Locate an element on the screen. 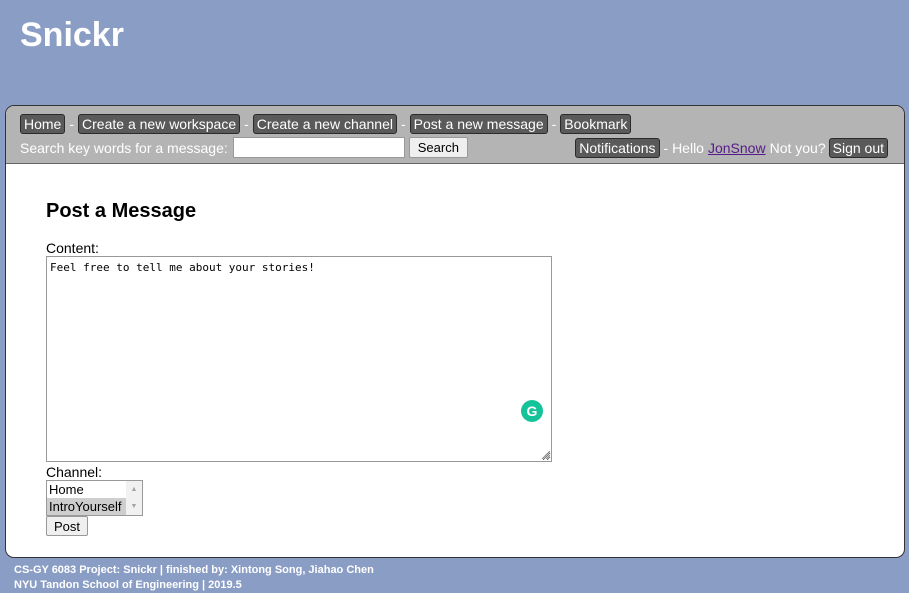 The image size is (909, 593). channel-scrollbar: ▲ ▼ is located at coordinates (134, 498).